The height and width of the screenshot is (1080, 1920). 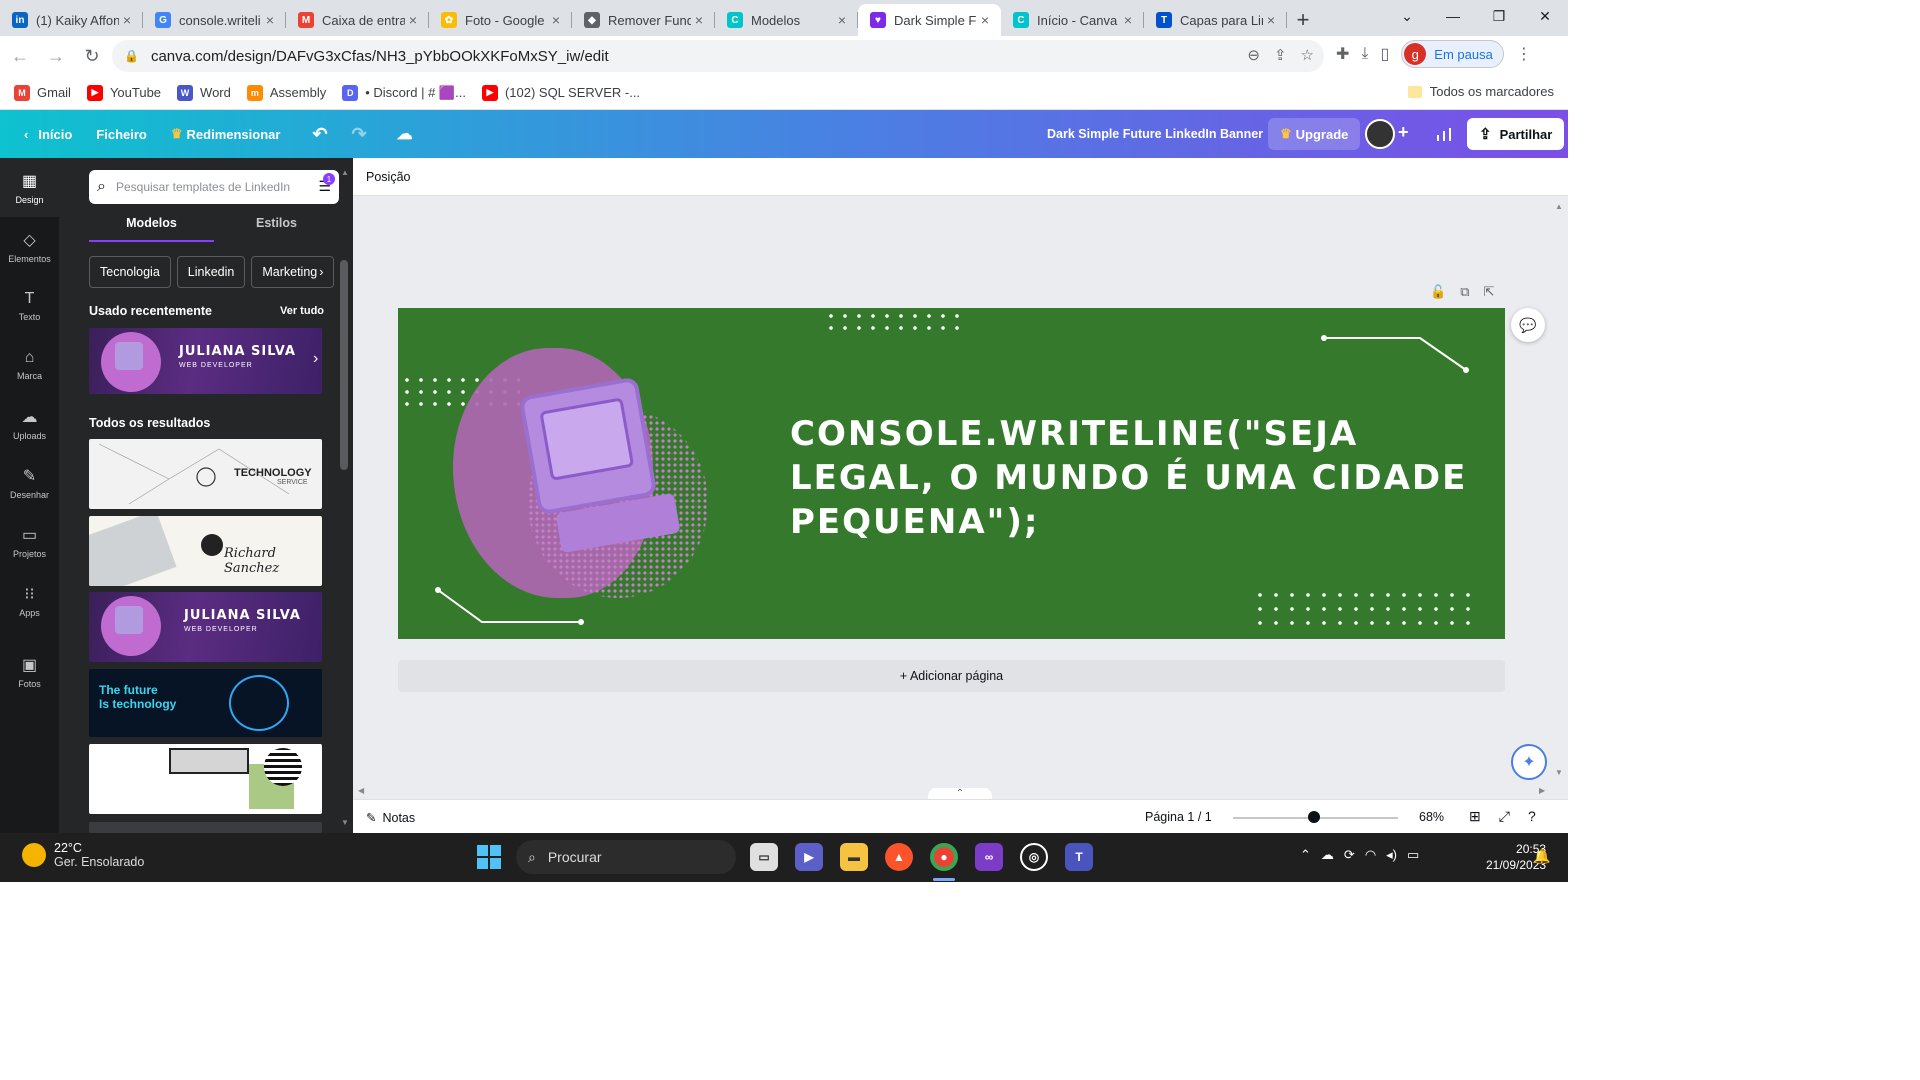 I want to click on chrome-icon: ●, so click(x=944, y=857).